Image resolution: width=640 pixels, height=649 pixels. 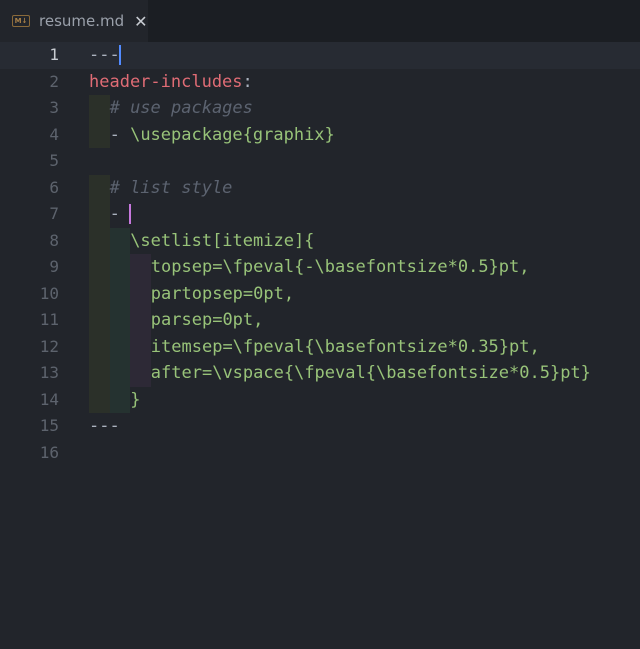 What do you see at coordinates (49, 399) in the screenshot?
I see `line-number: 14` at bounding box center [49, 399].